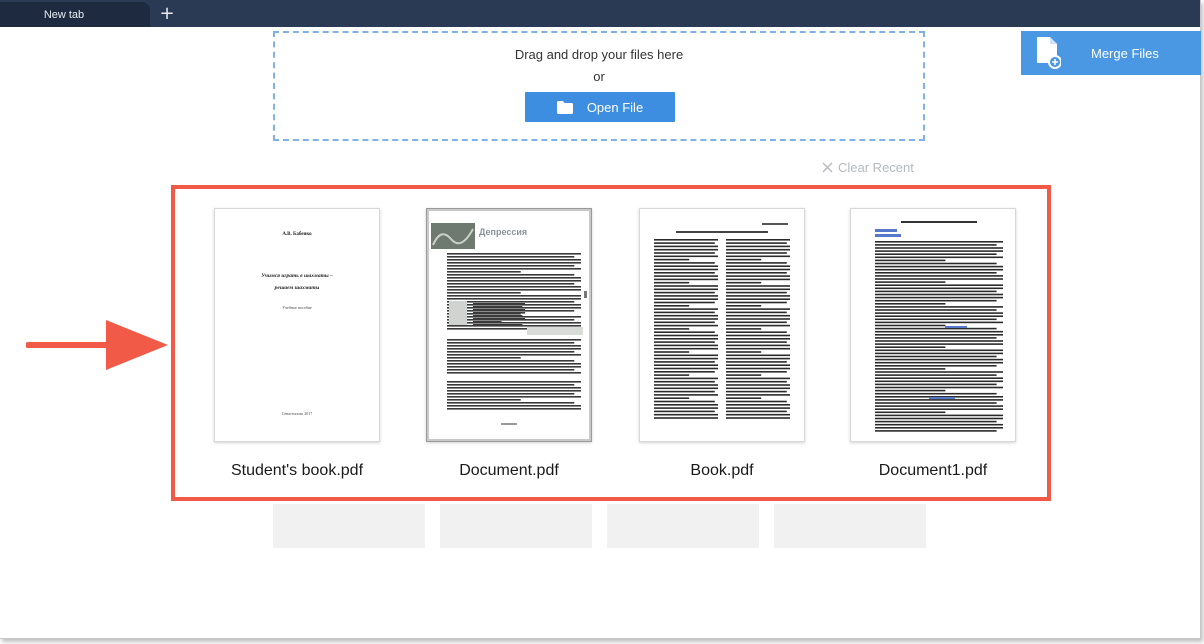  I want to click on merge-files-button: Merge Files, so click(1111, 53).